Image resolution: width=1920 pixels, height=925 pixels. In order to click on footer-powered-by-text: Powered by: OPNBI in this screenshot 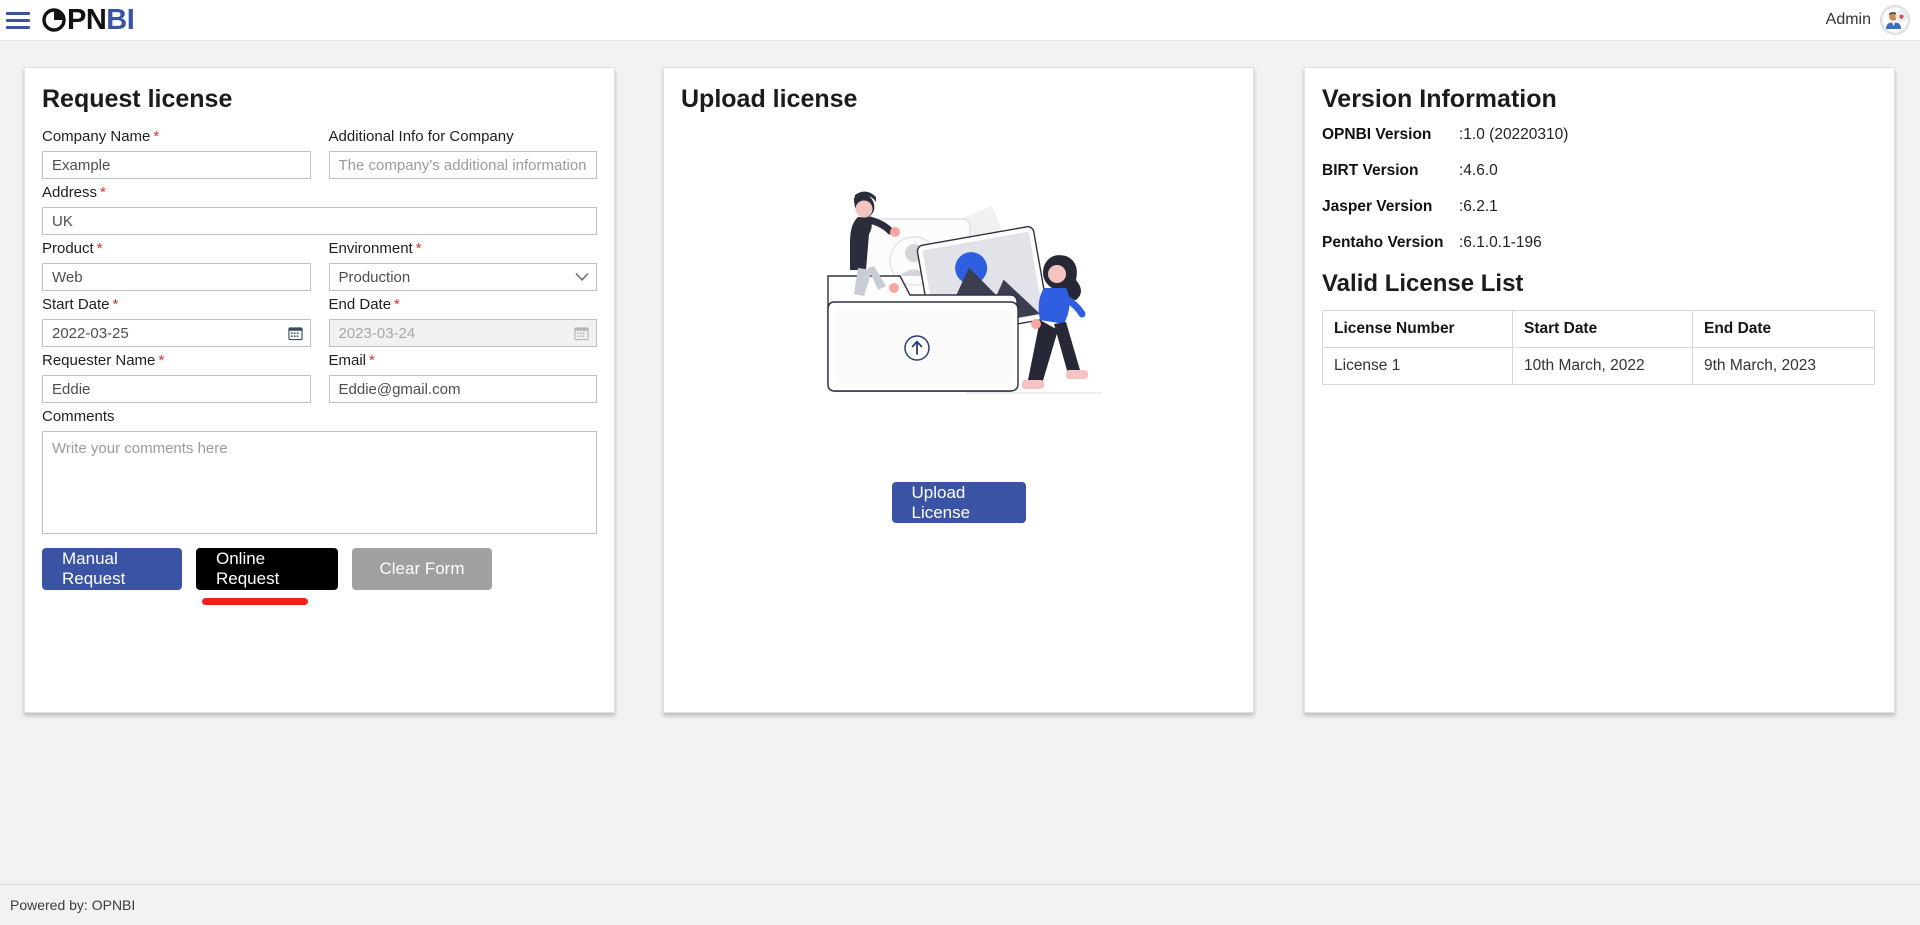, I will do `click(73, 905)`.